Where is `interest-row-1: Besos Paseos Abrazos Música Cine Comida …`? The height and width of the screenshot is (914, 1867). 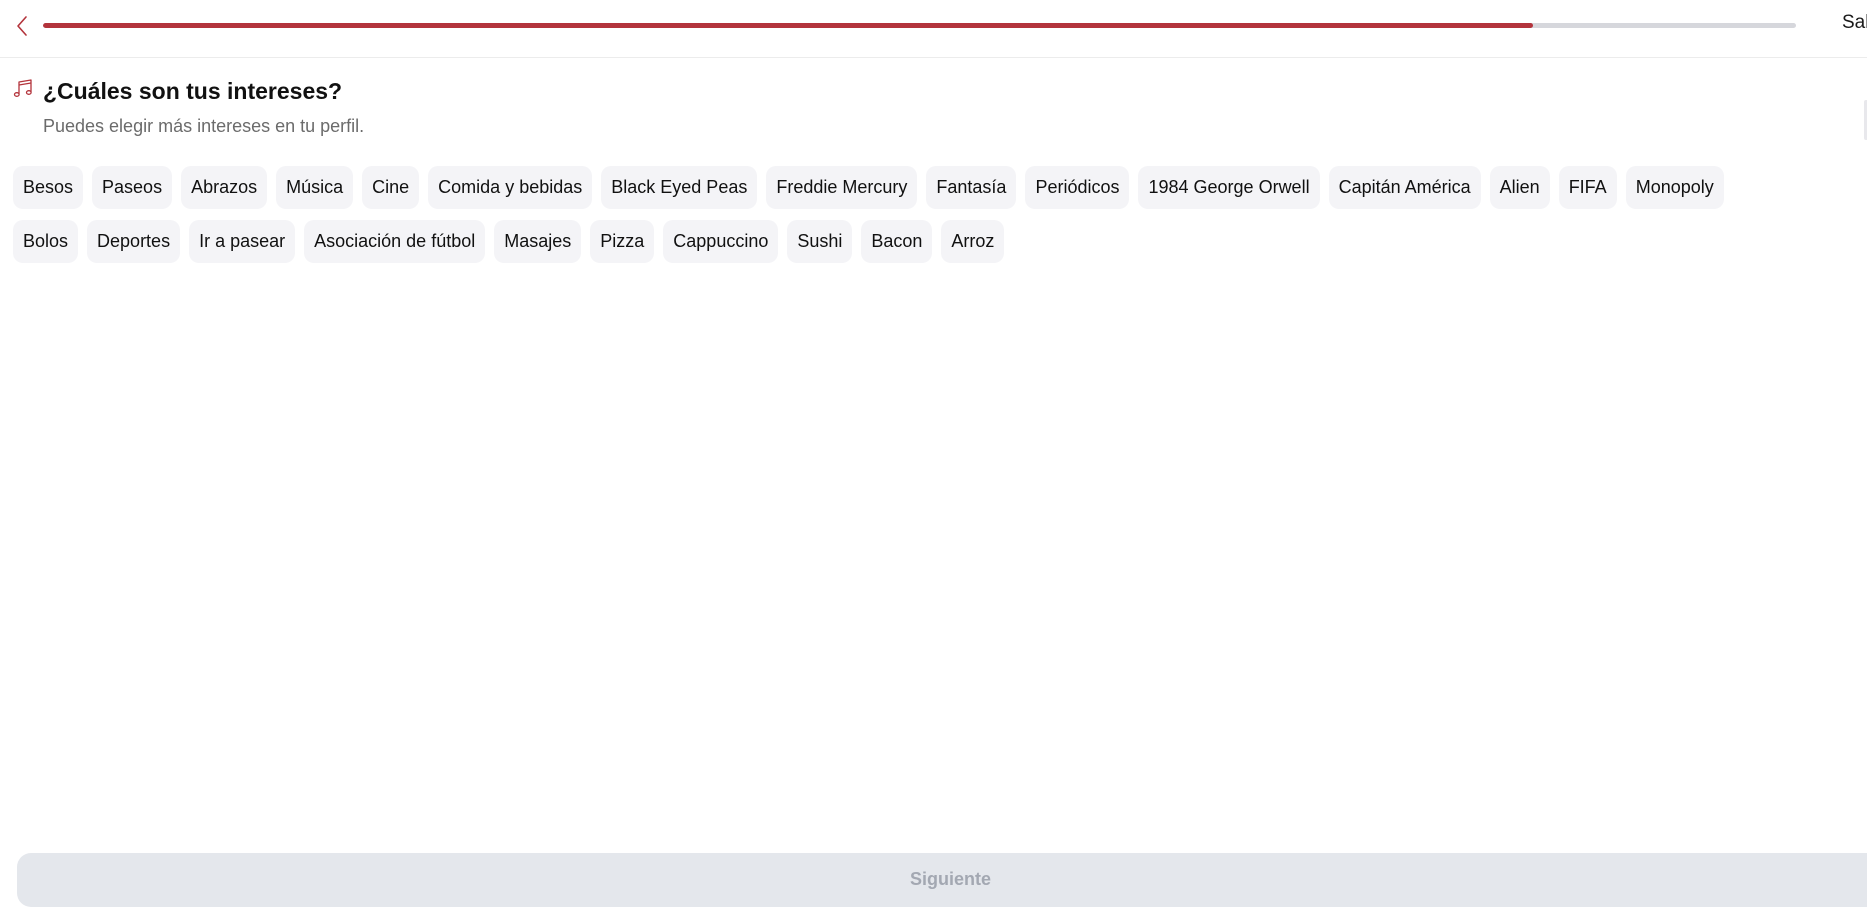 interest-row-1: Besos Paseos Abrazos Música Cine Comida … is located at coordinates (868, 187).